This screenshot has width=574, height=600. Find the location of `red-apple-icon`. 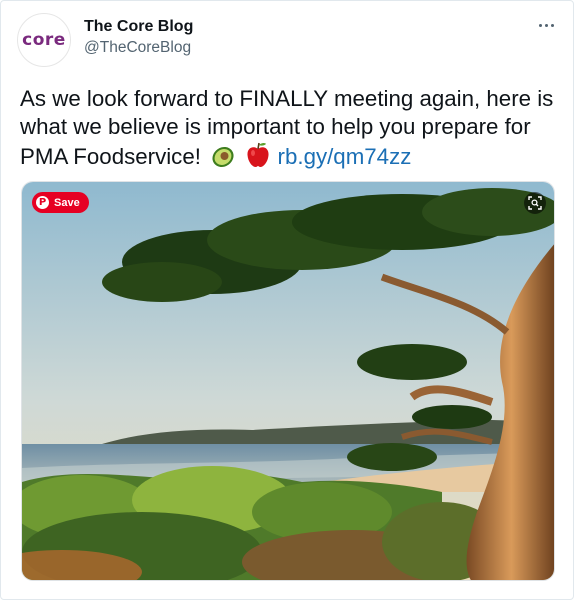

red-apple-icon is located at coordinates (258, 154).